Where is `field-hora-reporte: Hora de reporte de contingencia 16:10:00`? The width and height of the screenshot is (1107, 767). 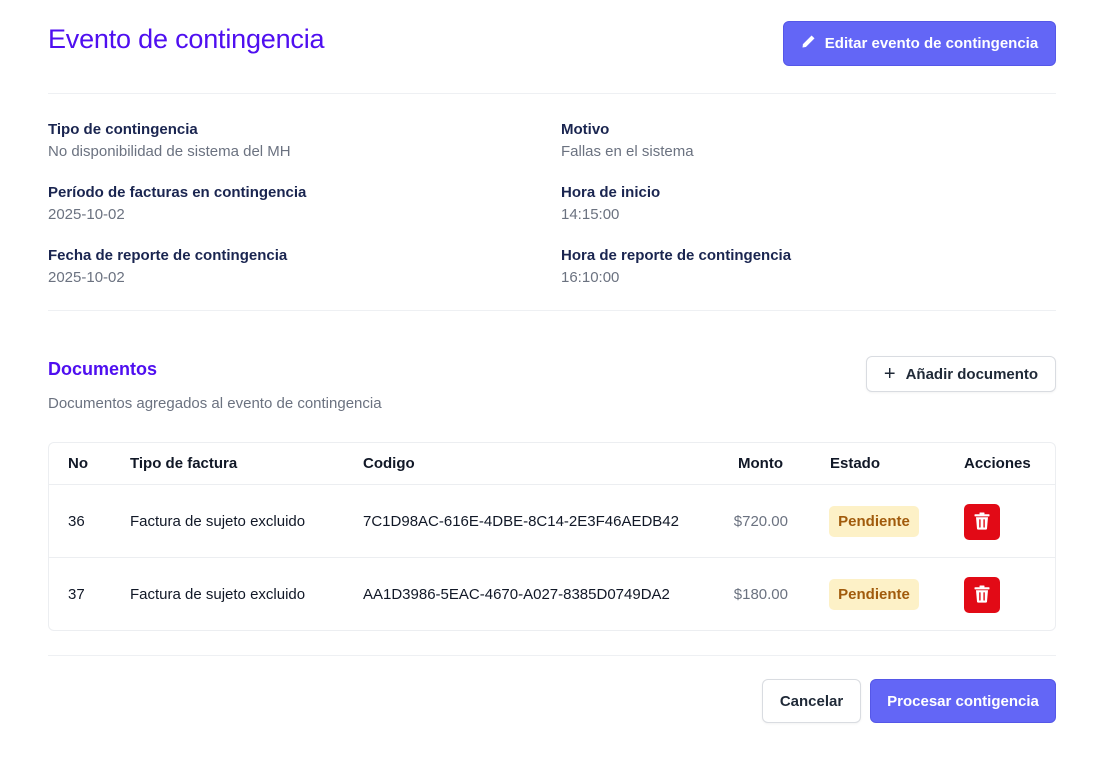 field-hora-reporte: Hora de reporte de contingencia 16:10:00 is located at coordinates (676, 266).